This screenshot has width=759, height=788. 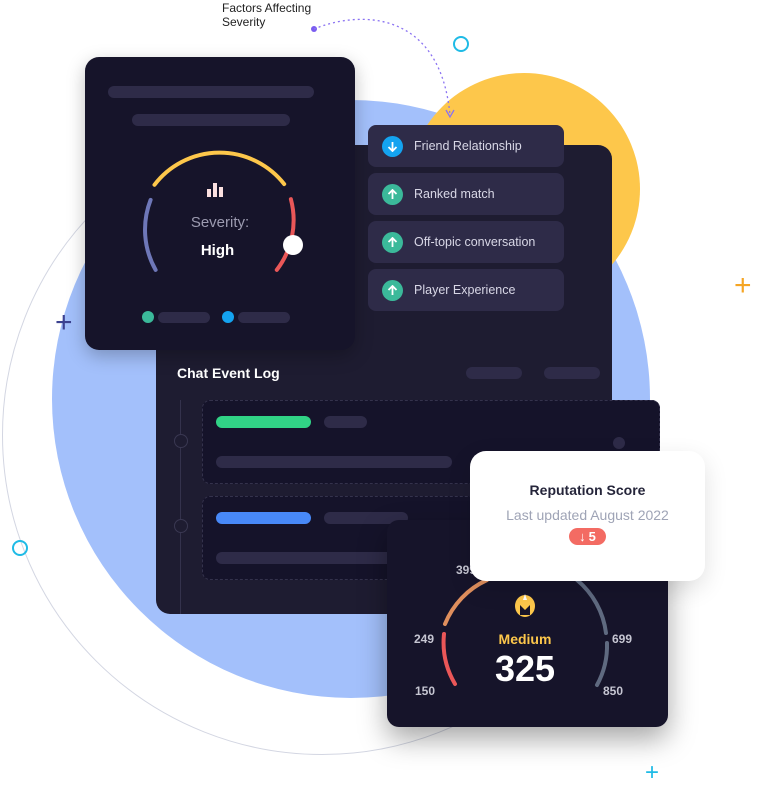 What do you see at coordinates (211, 120) in the screenshot?
I see `subheader-placeholder` at bounding box center [211, 120].